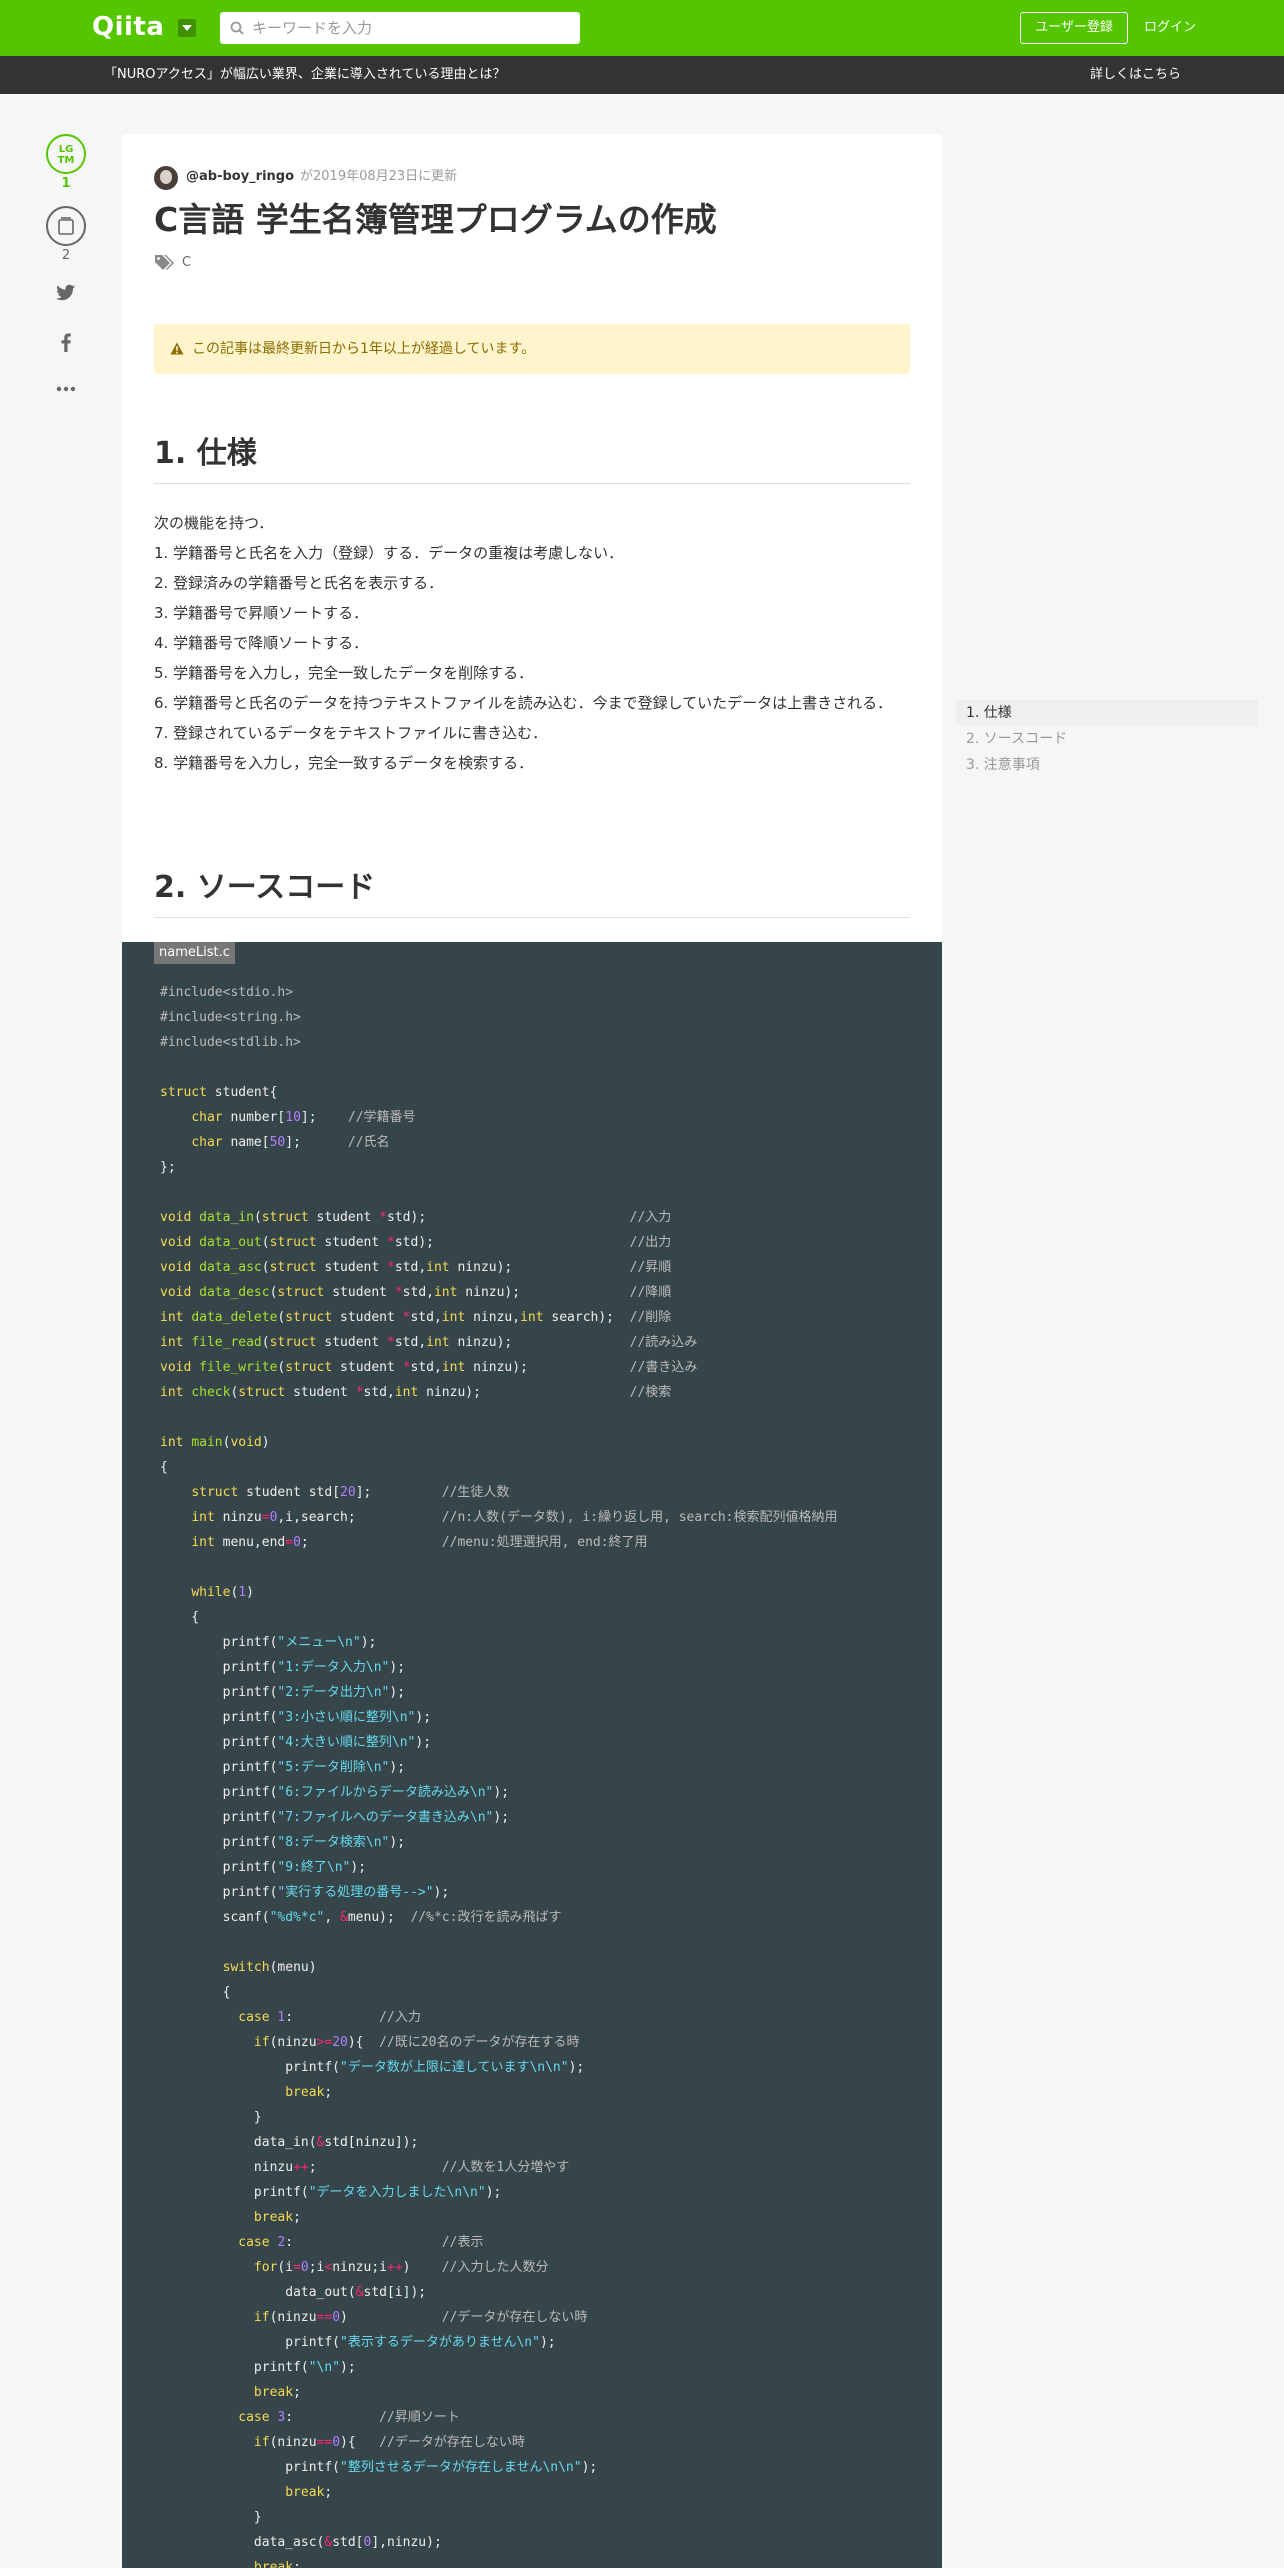 Image resolution: width=1284 pixels, height=2568 pixels. Describe the element at coordinates (1170, 28) in the screenshot. I see `login-link: ログイン` at that location.